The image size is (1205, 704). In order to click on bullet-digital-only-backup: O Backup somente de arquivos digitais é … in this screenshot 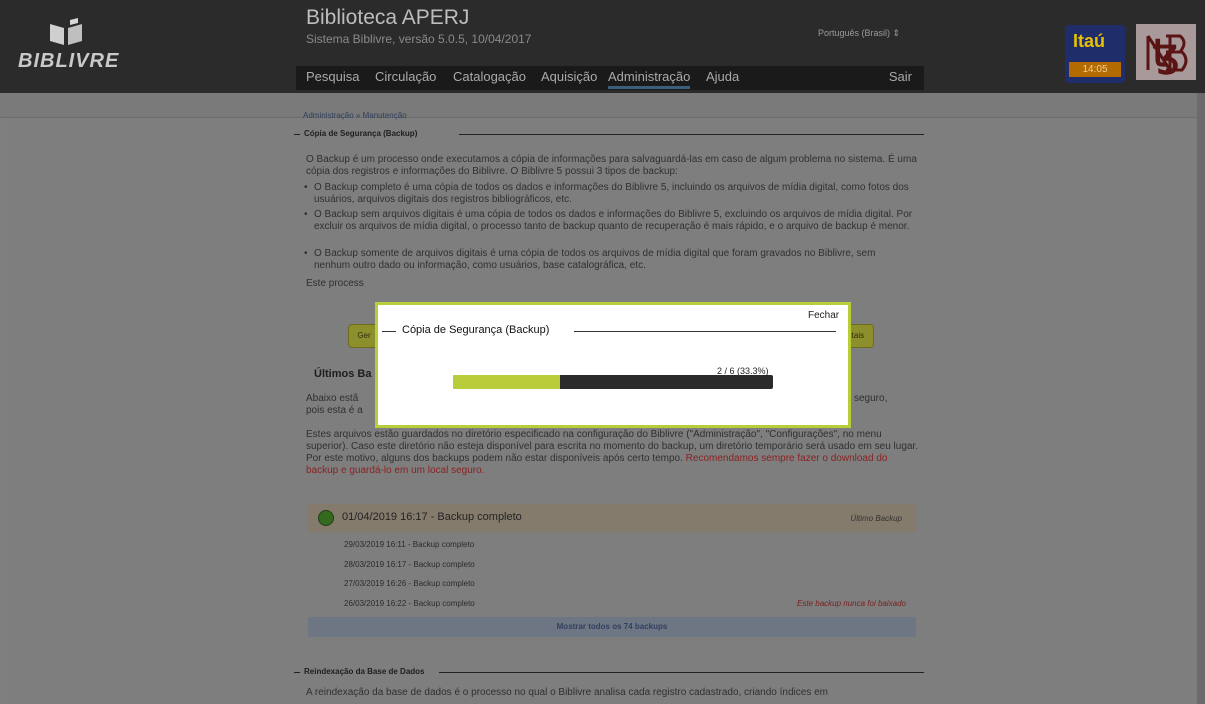, I will do `click(609, 260)`.